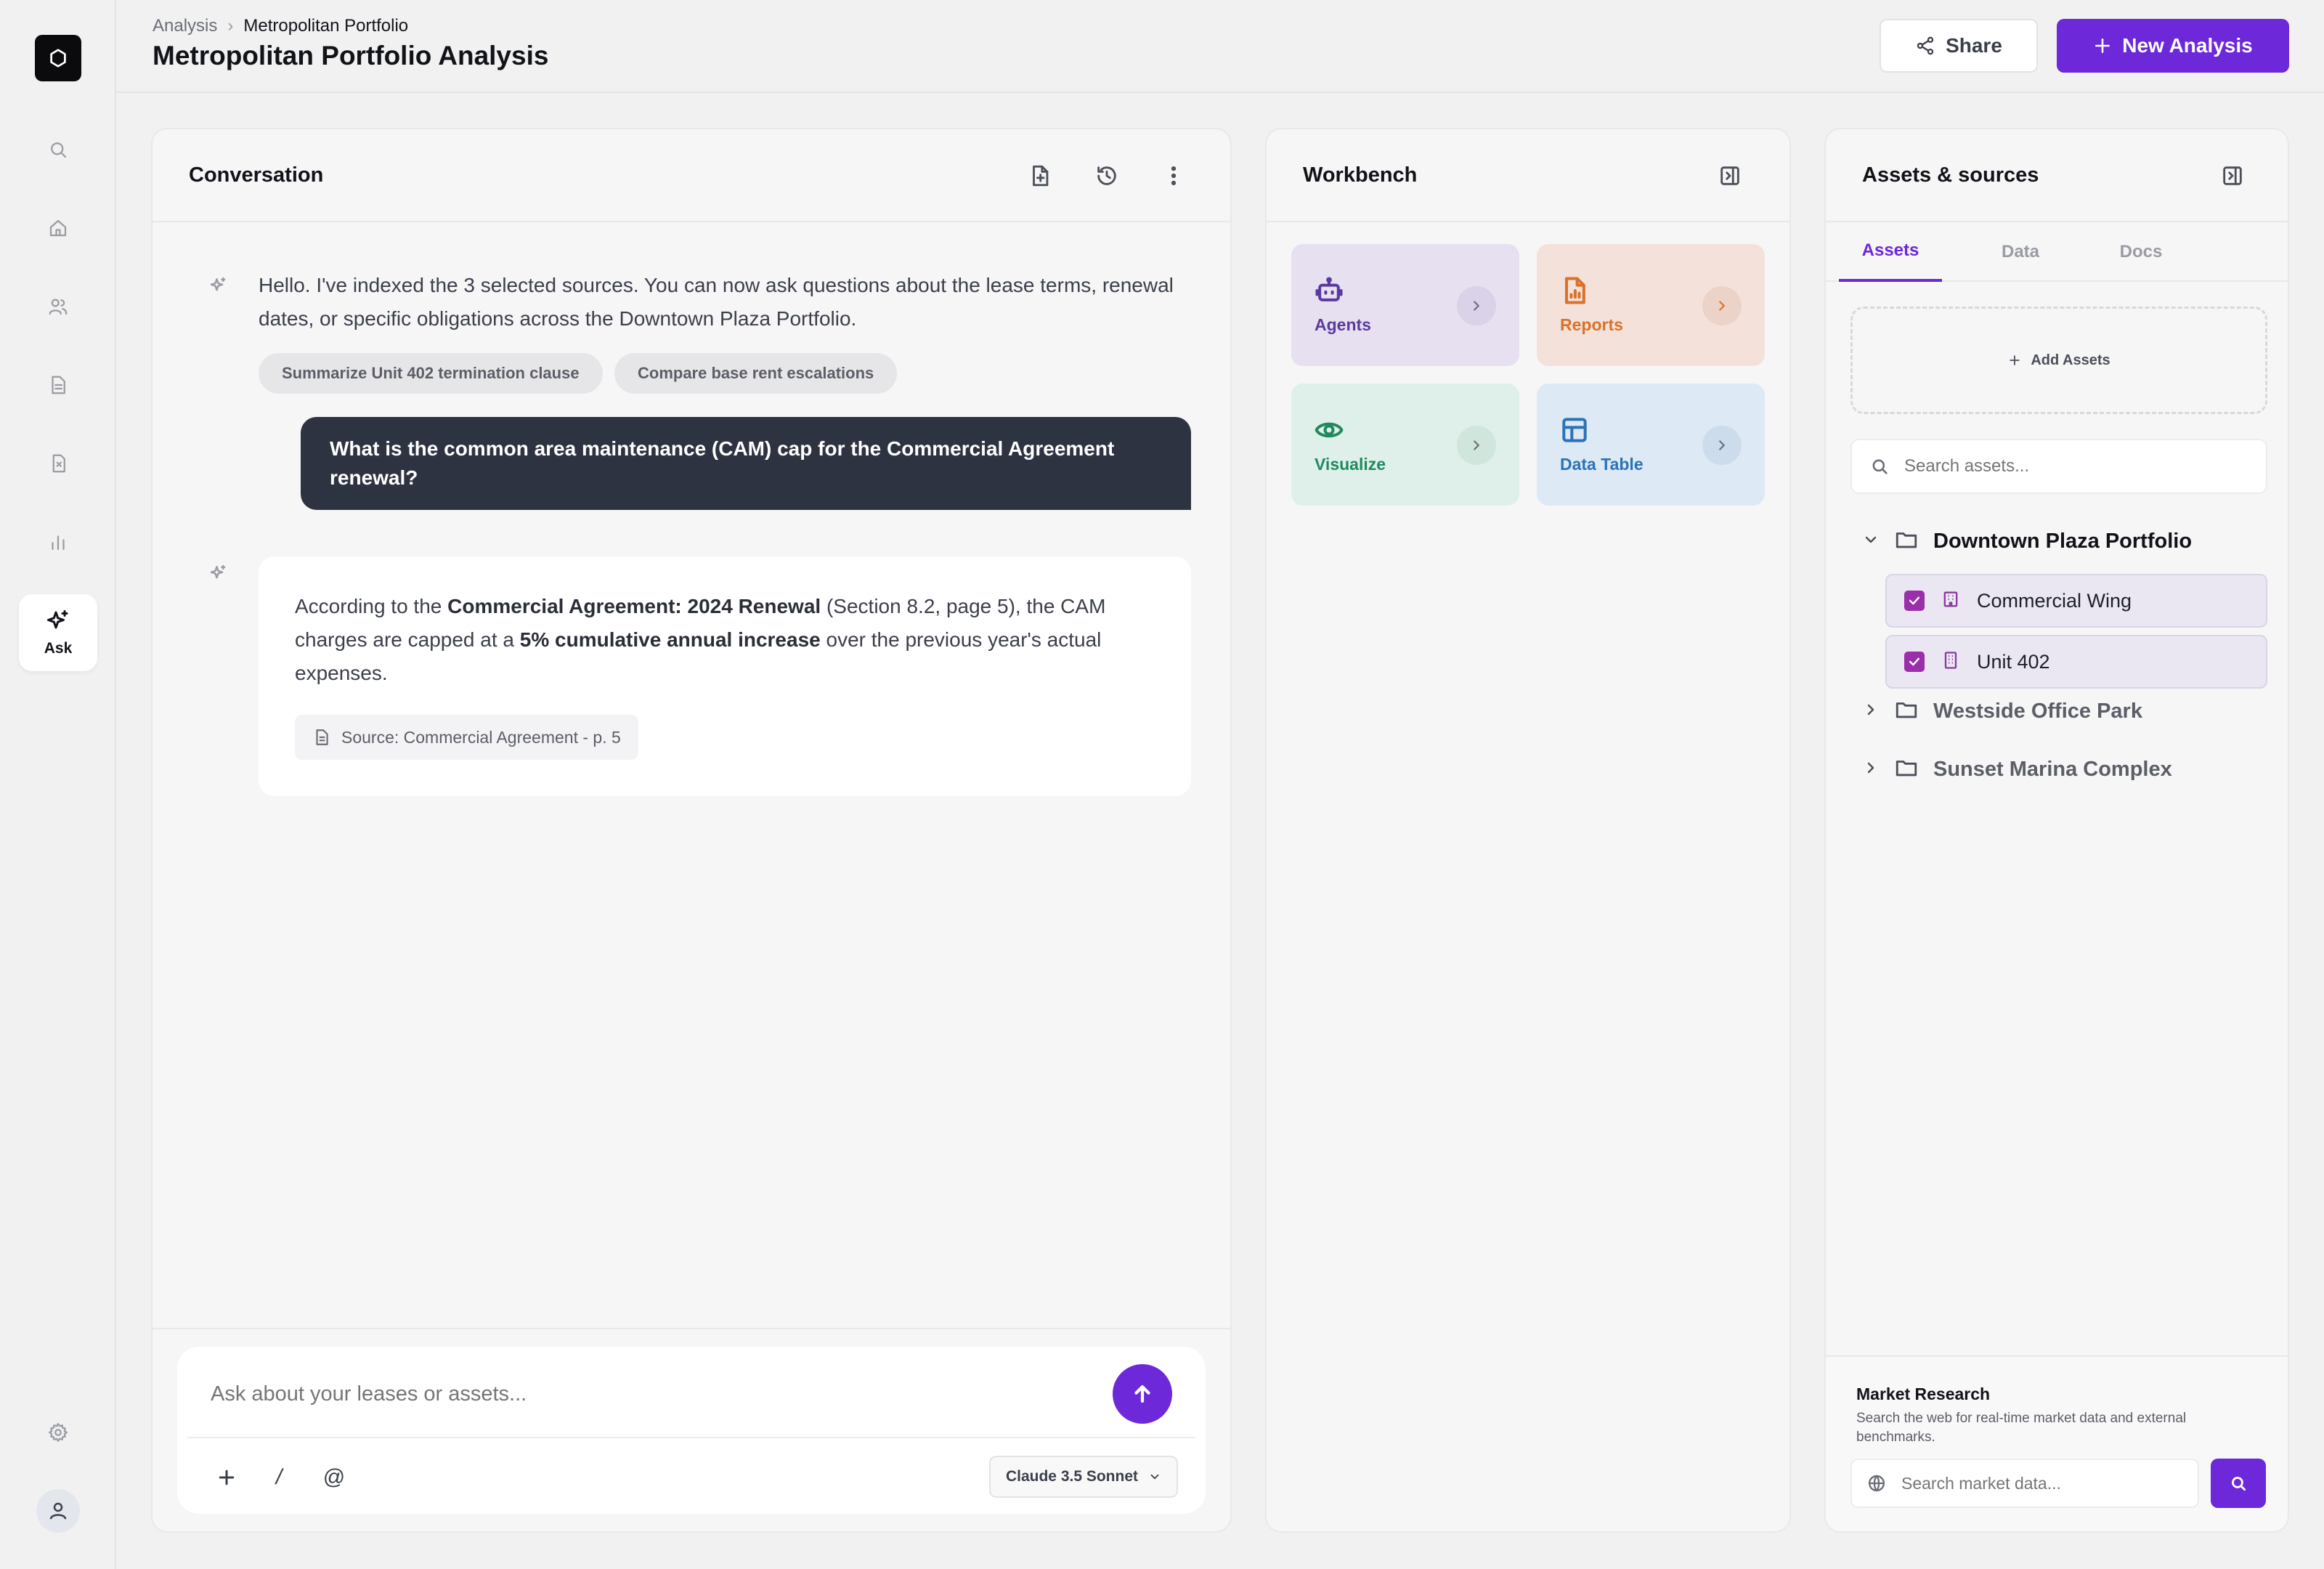 Image resolution: width=2324 pixels, height=1569 pixels. I want to click on tile-visualize: Visualize, so click(1405, 445).